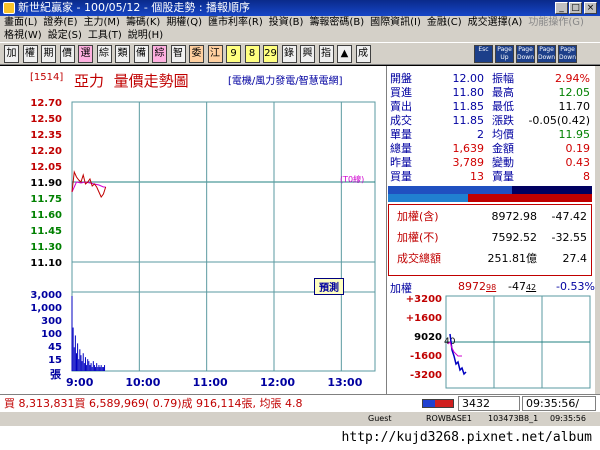 The width and height of the screenshot is (600, 450). What do you see at coordinates (307, 54) in the screenshot?
I see `toolbar-button: 興` at bounding box center [307, 54].